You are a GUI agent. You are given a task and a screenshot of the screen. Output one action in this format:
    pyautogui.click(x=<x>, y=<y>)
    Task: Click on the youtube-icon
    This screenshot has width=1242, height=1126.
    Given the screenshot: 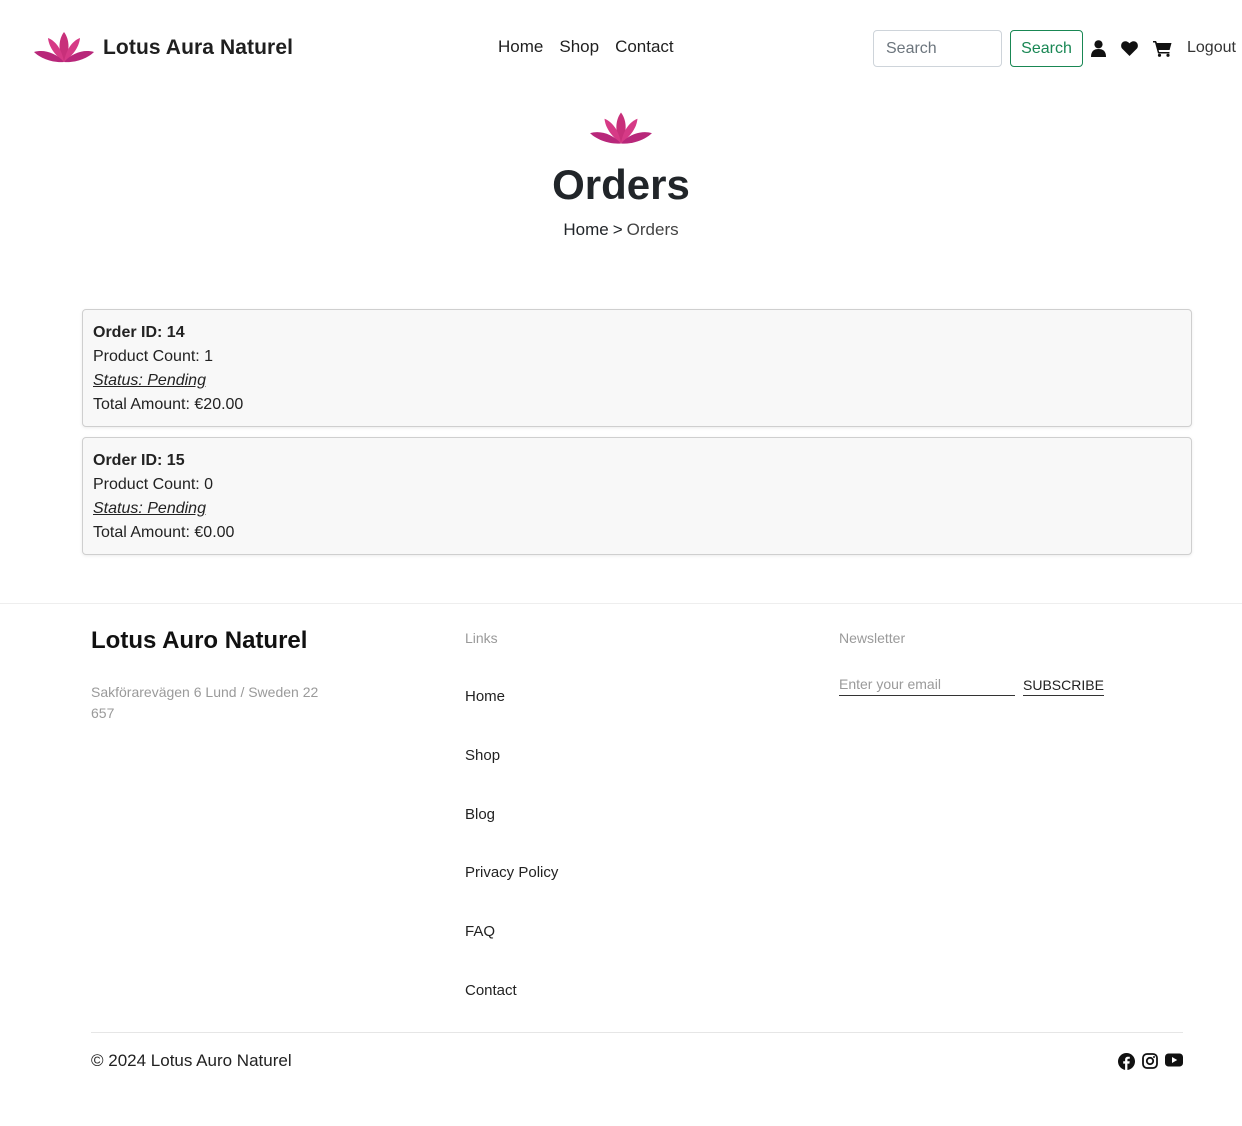 What is the action you would take?
    pyautogui.click(x=1174, y=1062)
    